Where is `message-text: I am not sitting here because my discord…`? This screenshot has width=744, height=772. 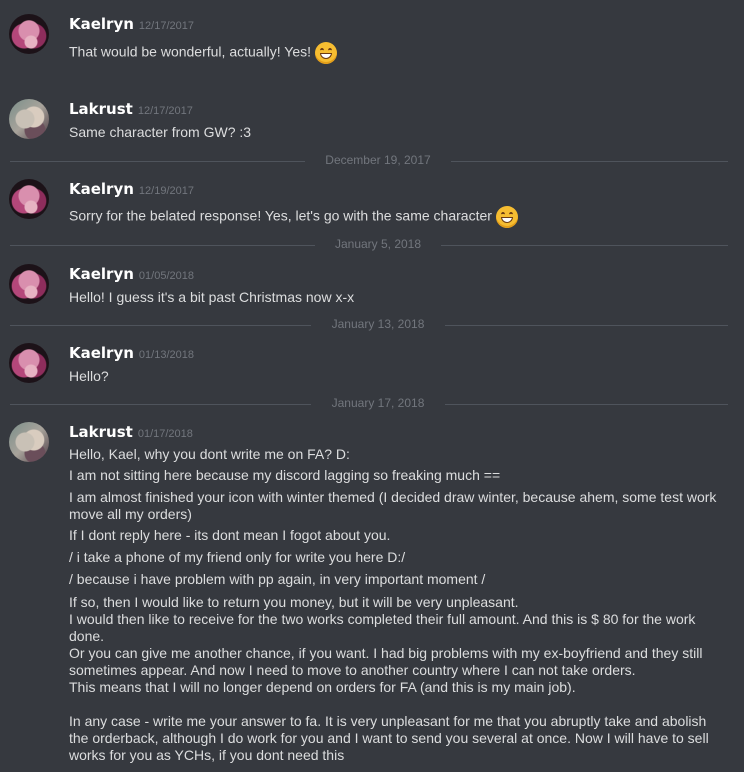
message-text: I am not sitting here because my discord… is located at coordinates (285, 475).